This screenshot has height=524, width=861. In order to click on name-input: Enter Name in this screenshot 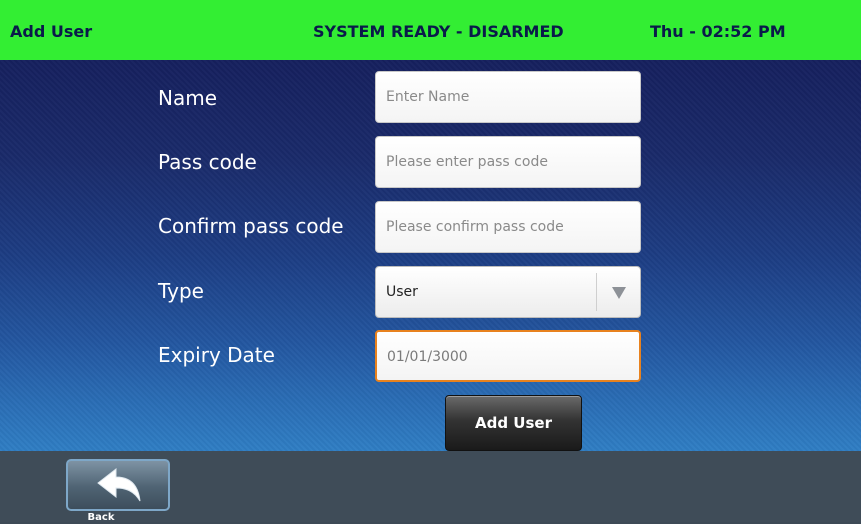, I will do `click(508, 97)`.